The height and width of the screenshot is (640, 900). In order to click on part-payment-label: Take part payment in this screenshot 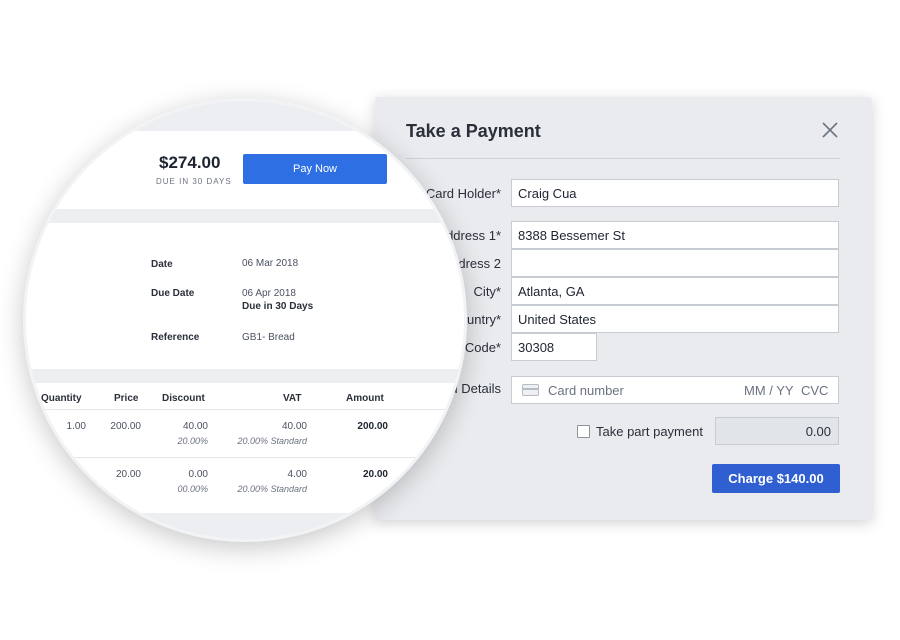, I will do `click(649, 431)`.